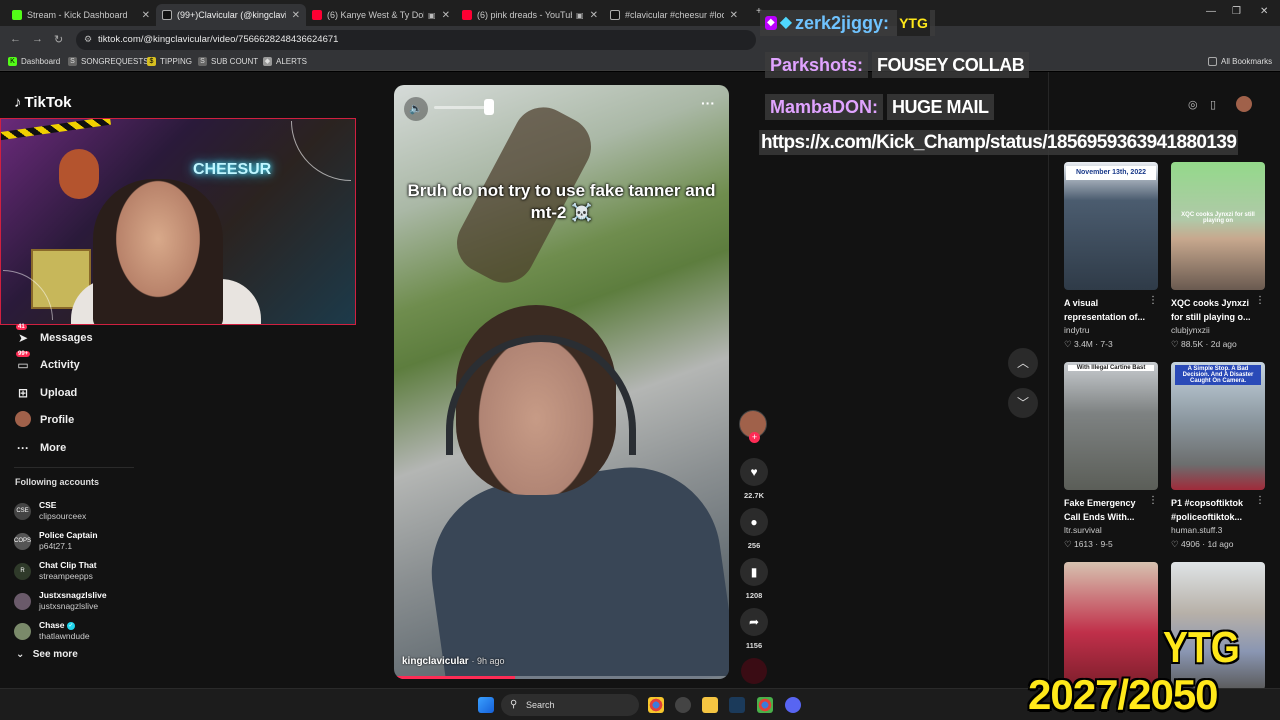 This screenshot has height=720, width=1280. I want to click on avatar-icon, so click(23, 420).